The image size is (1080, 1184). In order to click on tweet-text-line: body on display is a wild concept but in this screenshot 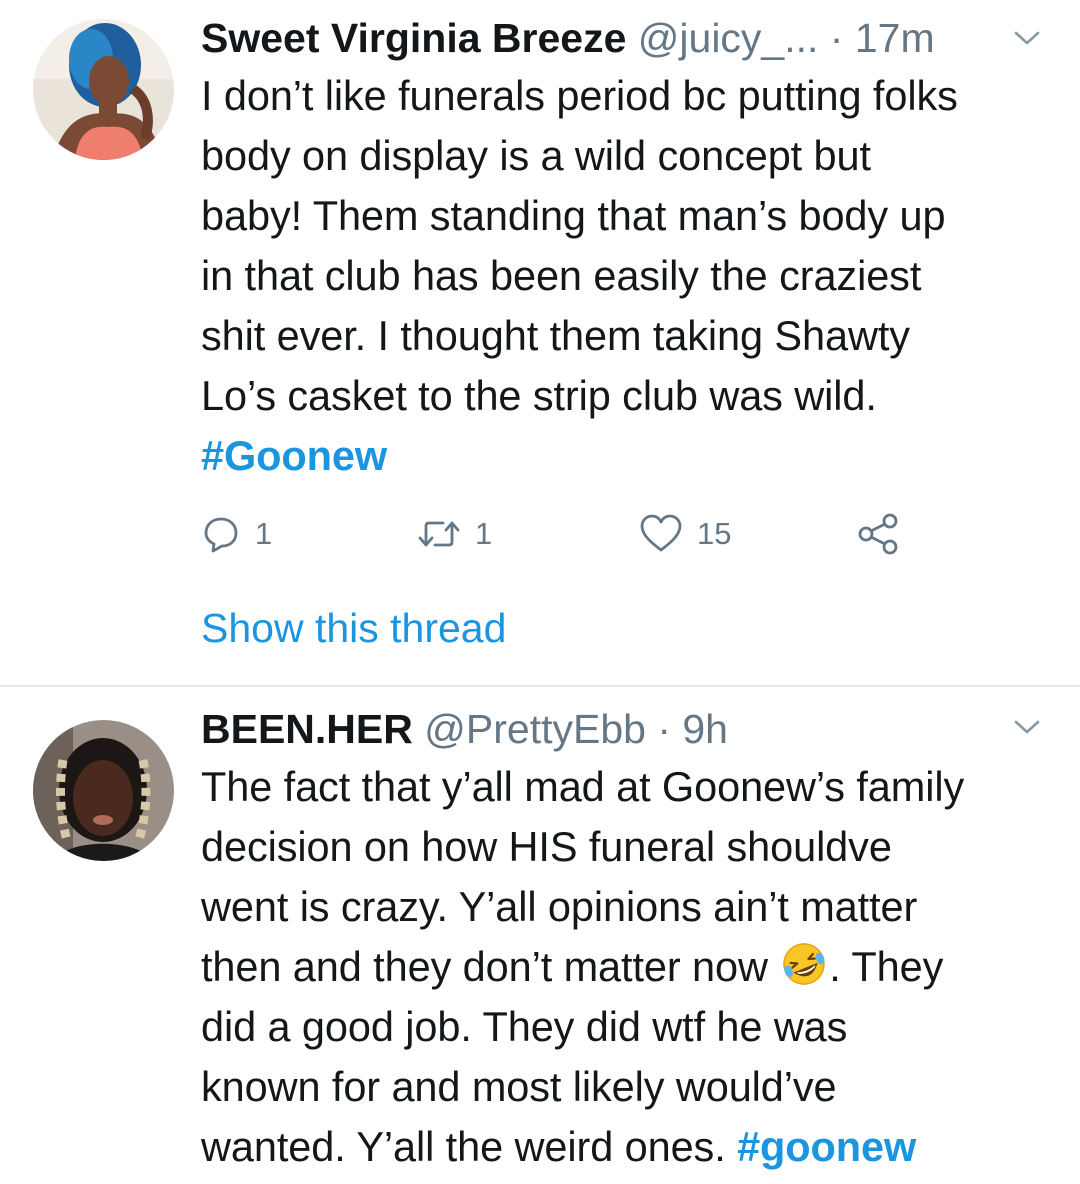, I will do `click(536, 155)`.